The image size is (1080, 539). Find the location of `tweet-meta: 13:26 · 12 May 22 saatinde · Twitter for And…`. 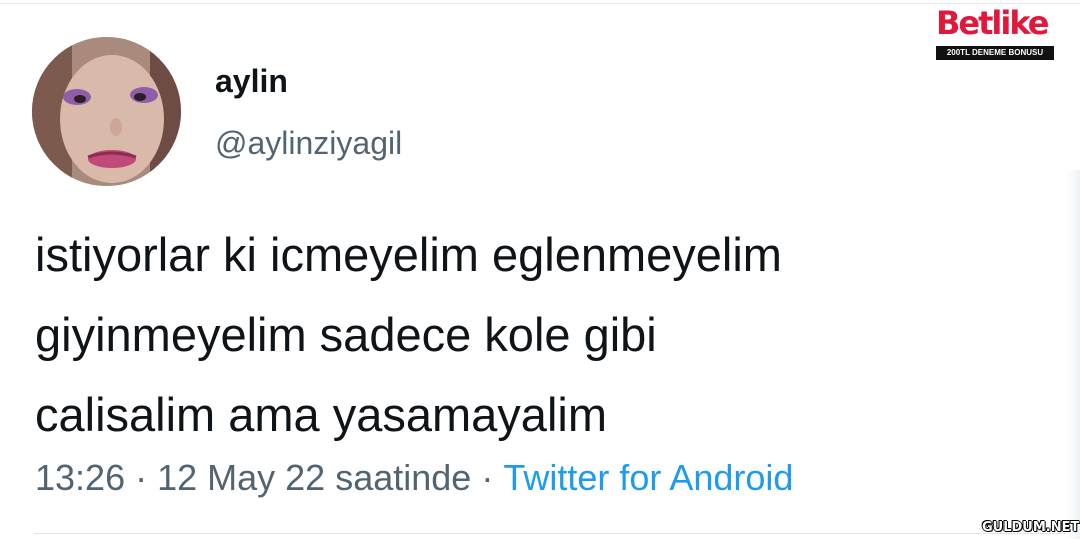

tweet-meta: 13:26 · 12 May 22 saatinde · Twitter for And… is located at coordinates (414, 478).